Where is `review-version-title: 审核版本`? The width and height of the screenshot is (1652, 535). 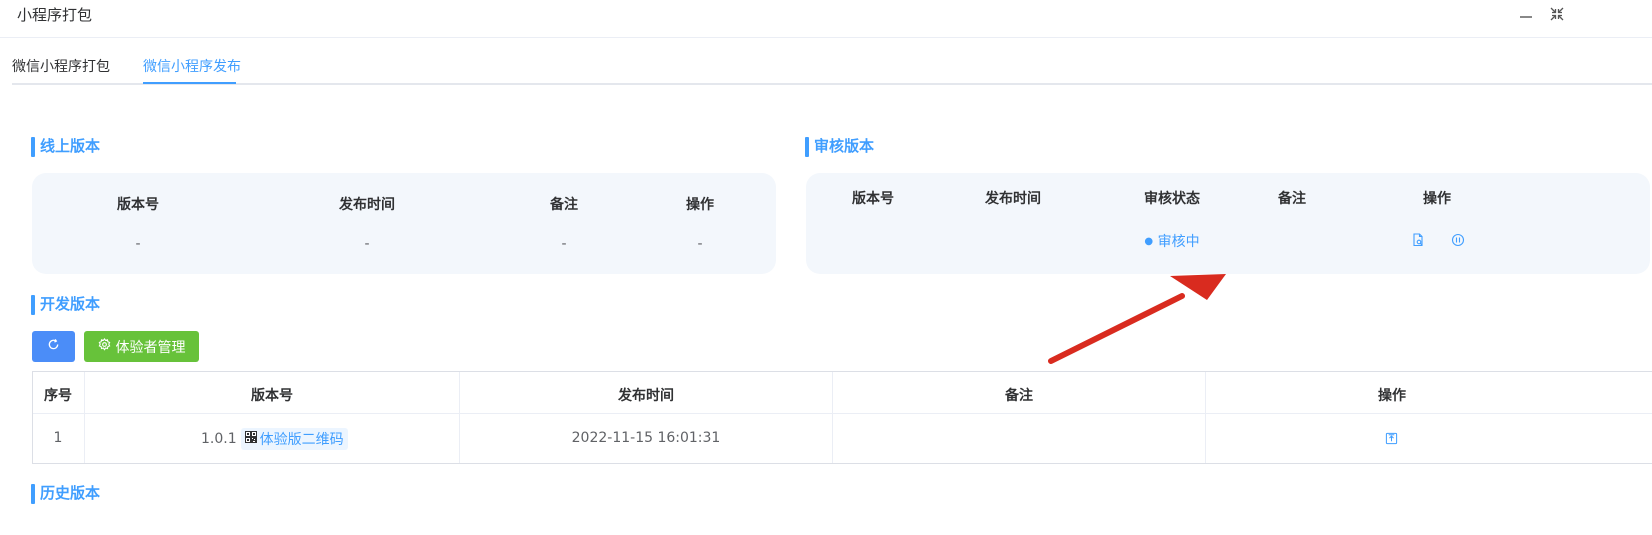
review-version-title: 审核版本 is located at coordinates (839, 147).